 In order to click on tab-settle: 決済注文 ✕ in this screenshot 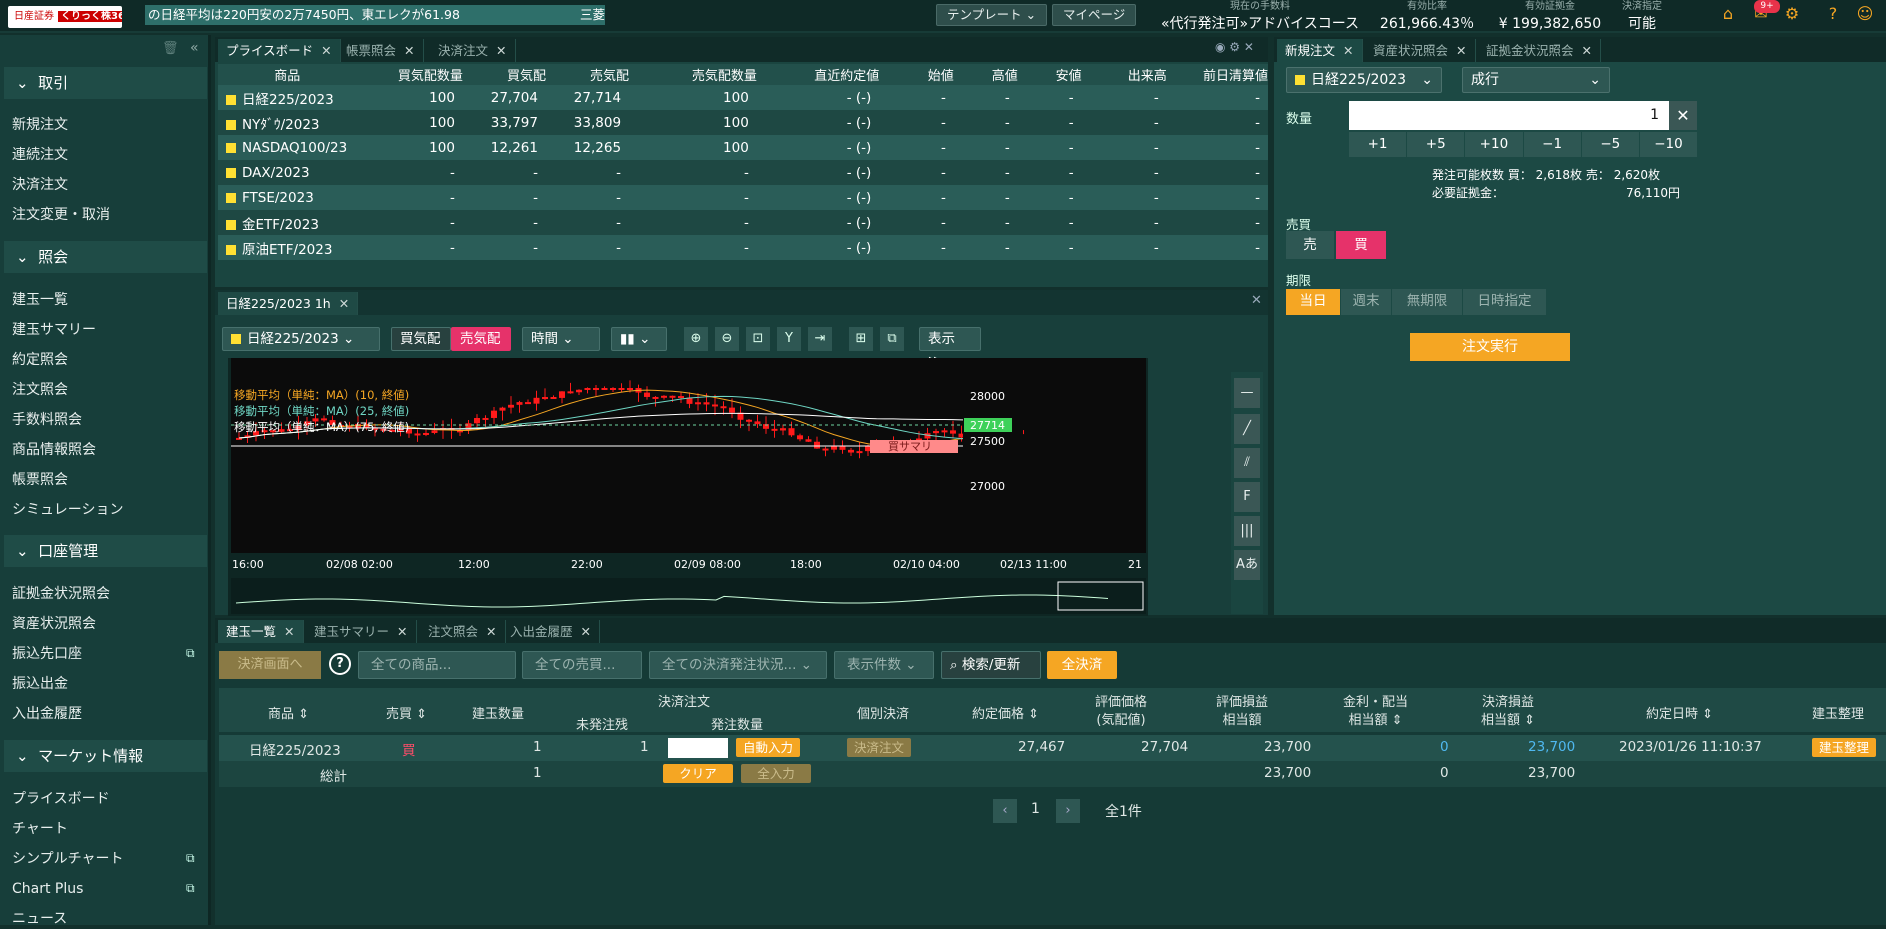, I will do `click(473, 50)`.